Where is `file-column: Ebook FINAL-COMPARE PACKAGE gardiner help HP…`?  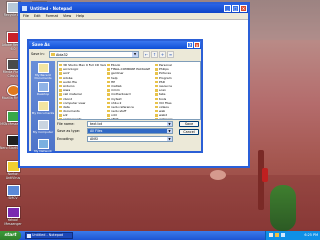
file-column: Ebook FINAL-COMPARE PACKAGE gardiner help HP… is located at coordinates (130, 91).